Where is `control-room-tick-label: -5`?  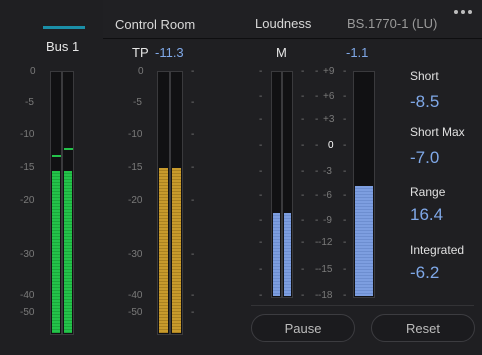
control-room-tick-label: -5 is located at coordinates (137, 102).